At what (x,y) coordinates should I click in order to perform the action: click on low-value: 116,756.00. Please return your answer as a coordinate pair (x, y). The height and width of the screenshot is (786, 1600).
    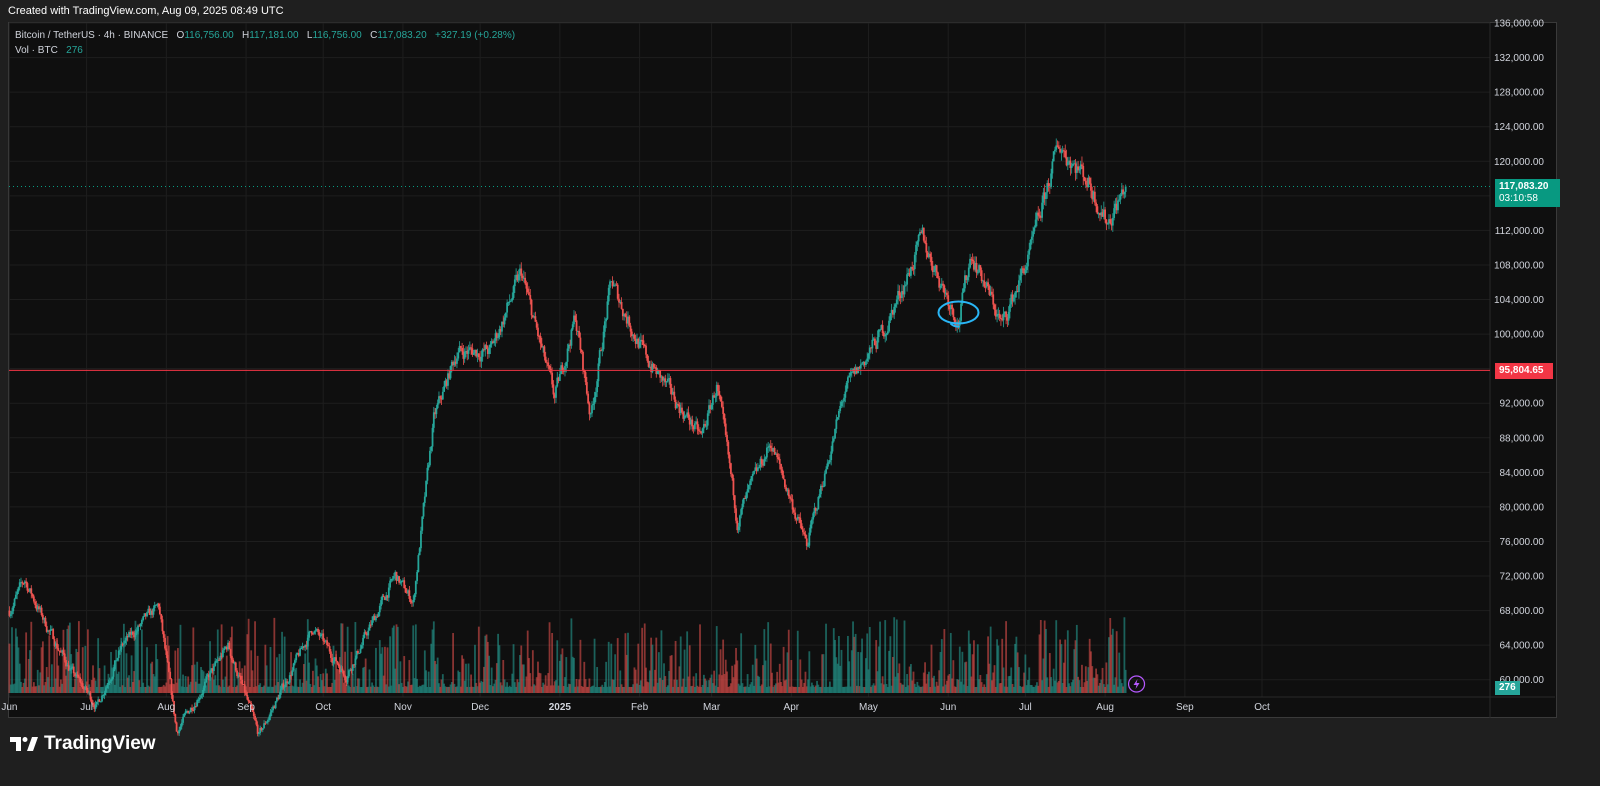
    Looking at the image, I should click on (337, 35).